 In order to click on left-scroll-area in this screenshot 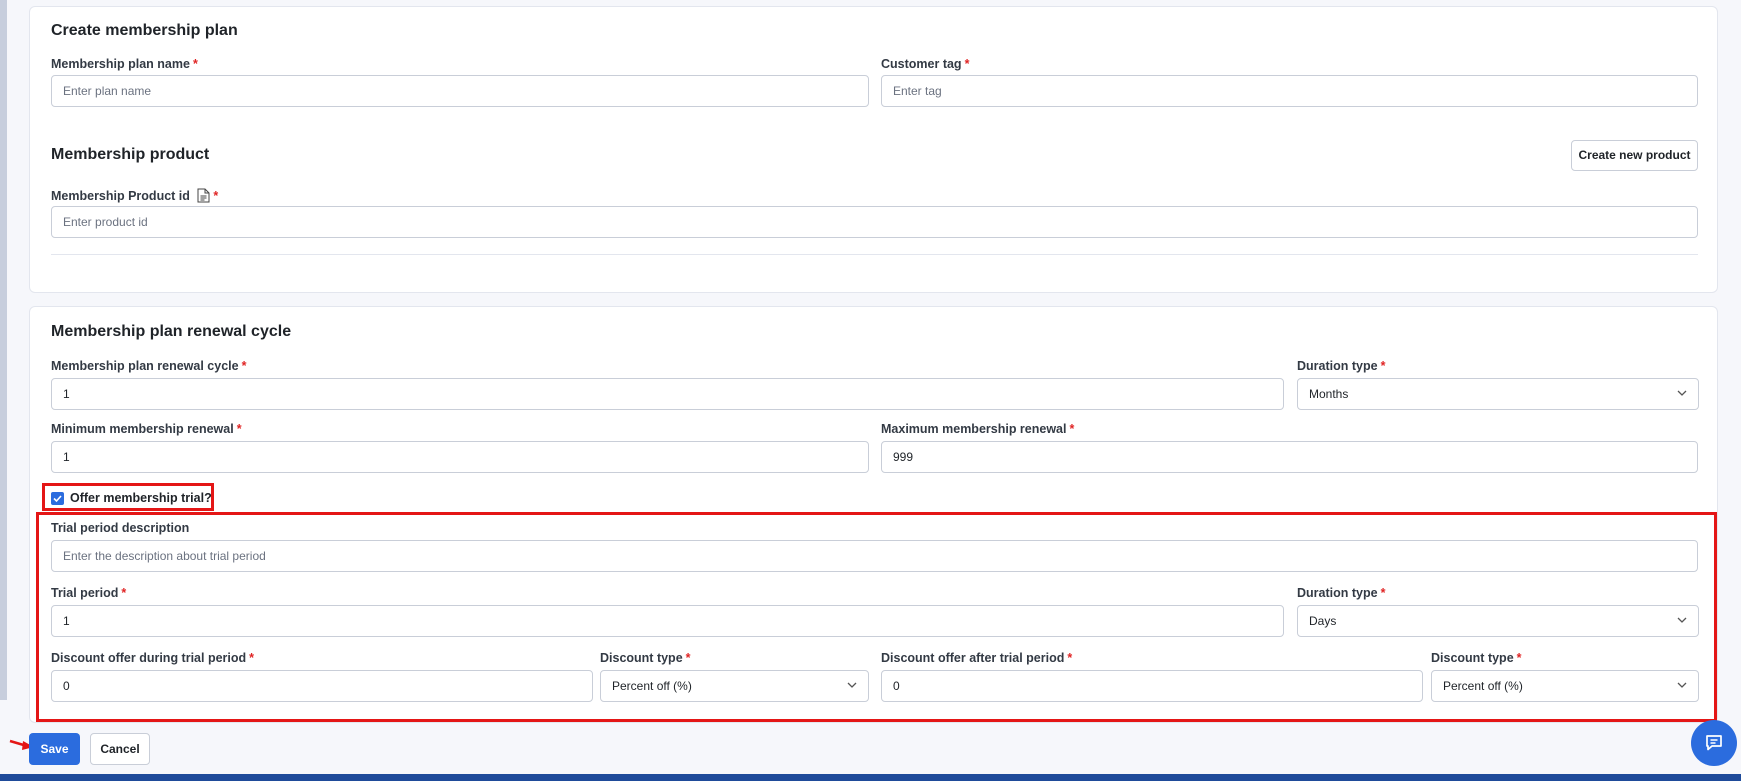, I will do `click(3, 350)`.